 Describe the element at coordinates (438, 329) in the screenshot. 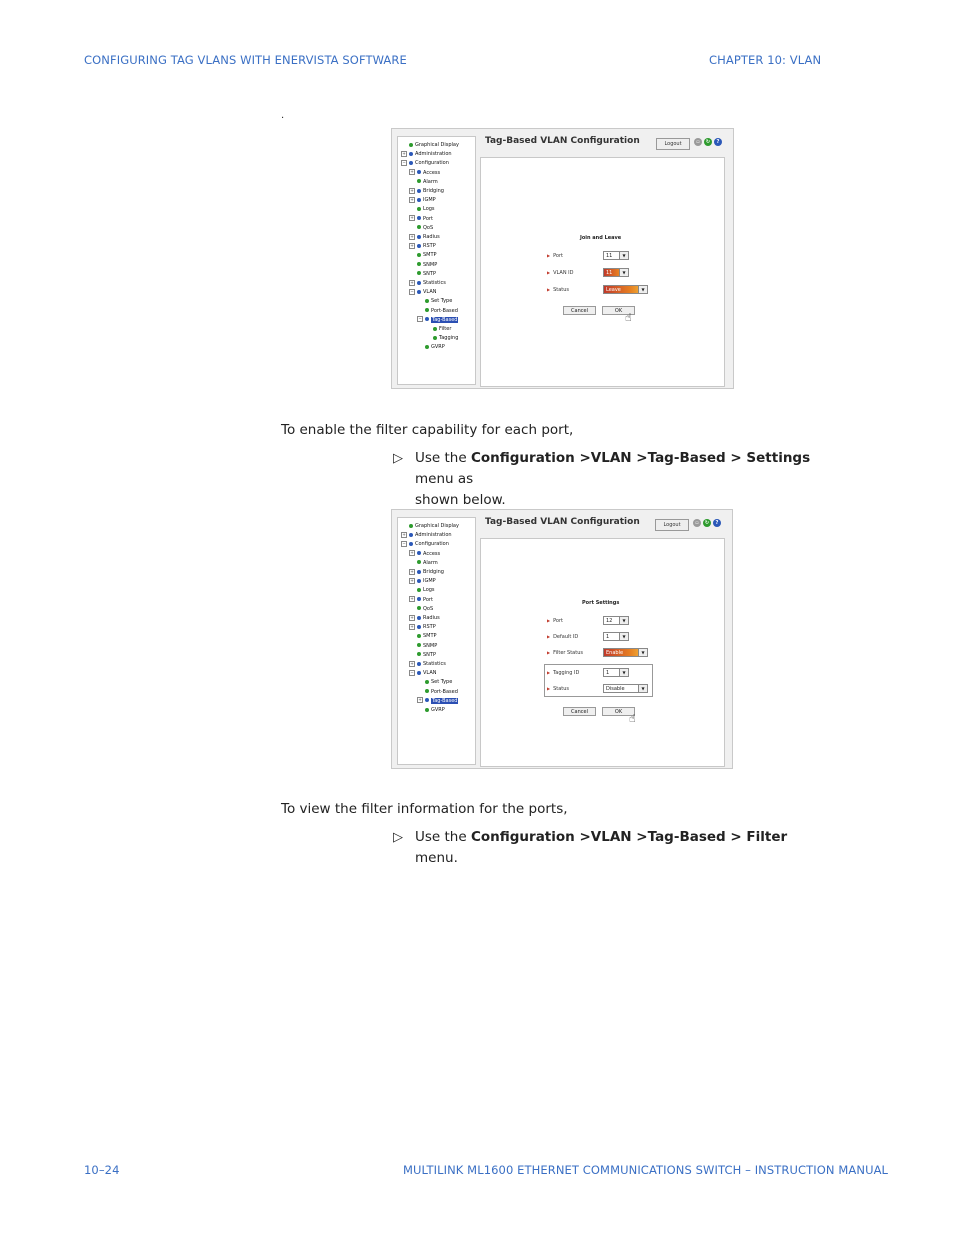

I see `tree-item: Filter` at that location.